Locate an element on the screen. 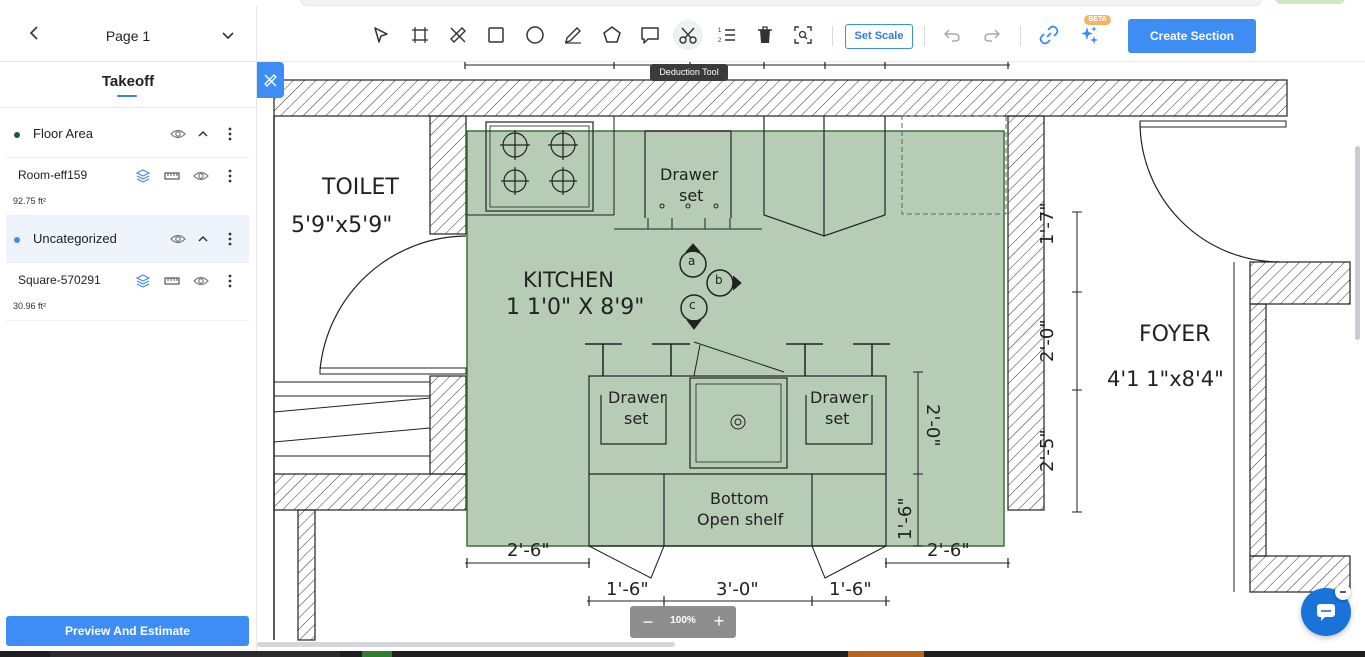 The width and height of the screenshot is (1365, 657). dim-2-0-b: 2'-0" is located at coordinates (932, 425).